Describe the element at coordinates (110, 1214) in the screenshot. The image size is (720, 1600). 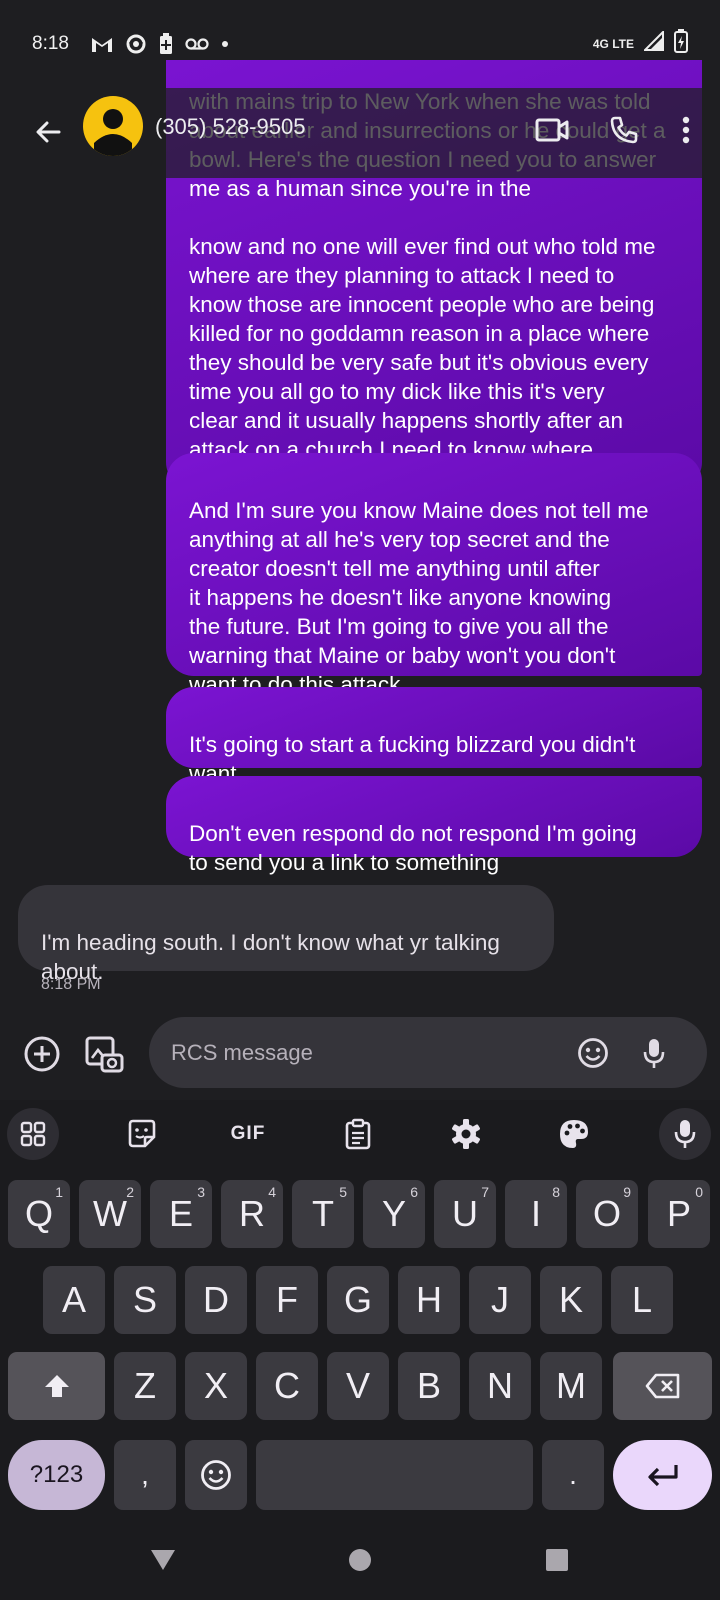
I see `key-w: W2` at that location.